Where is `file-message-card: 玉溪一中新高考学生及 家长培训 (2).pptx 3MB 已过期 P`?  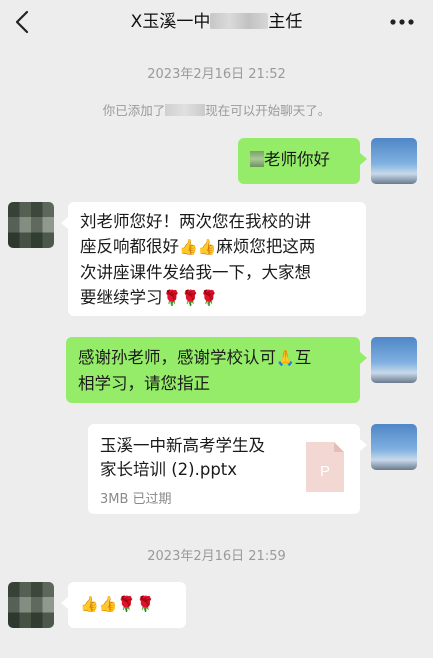
file-message-card: 玉溪一中新高考学生及 家长培训 (2).pptx 3MB 已过期 P is located at coordinates (224, 469).